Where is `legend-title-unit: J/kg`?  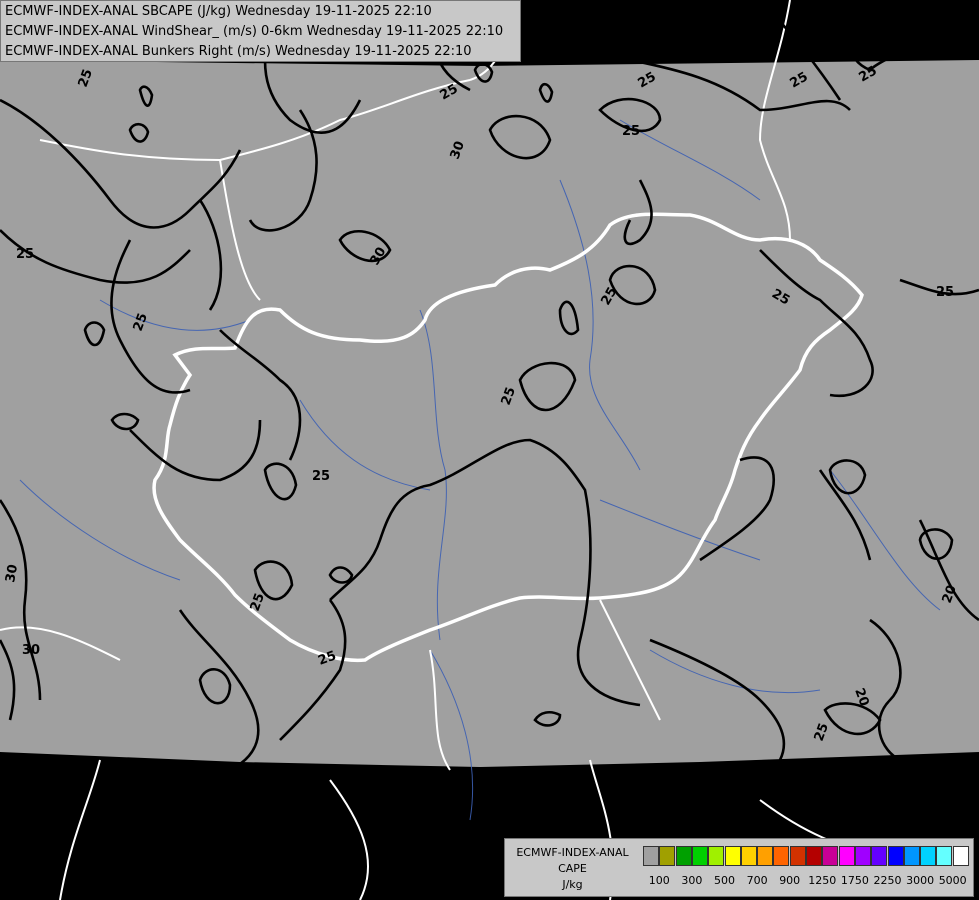
legend-title-unit: J/kg is located at coordinates (572, 884).